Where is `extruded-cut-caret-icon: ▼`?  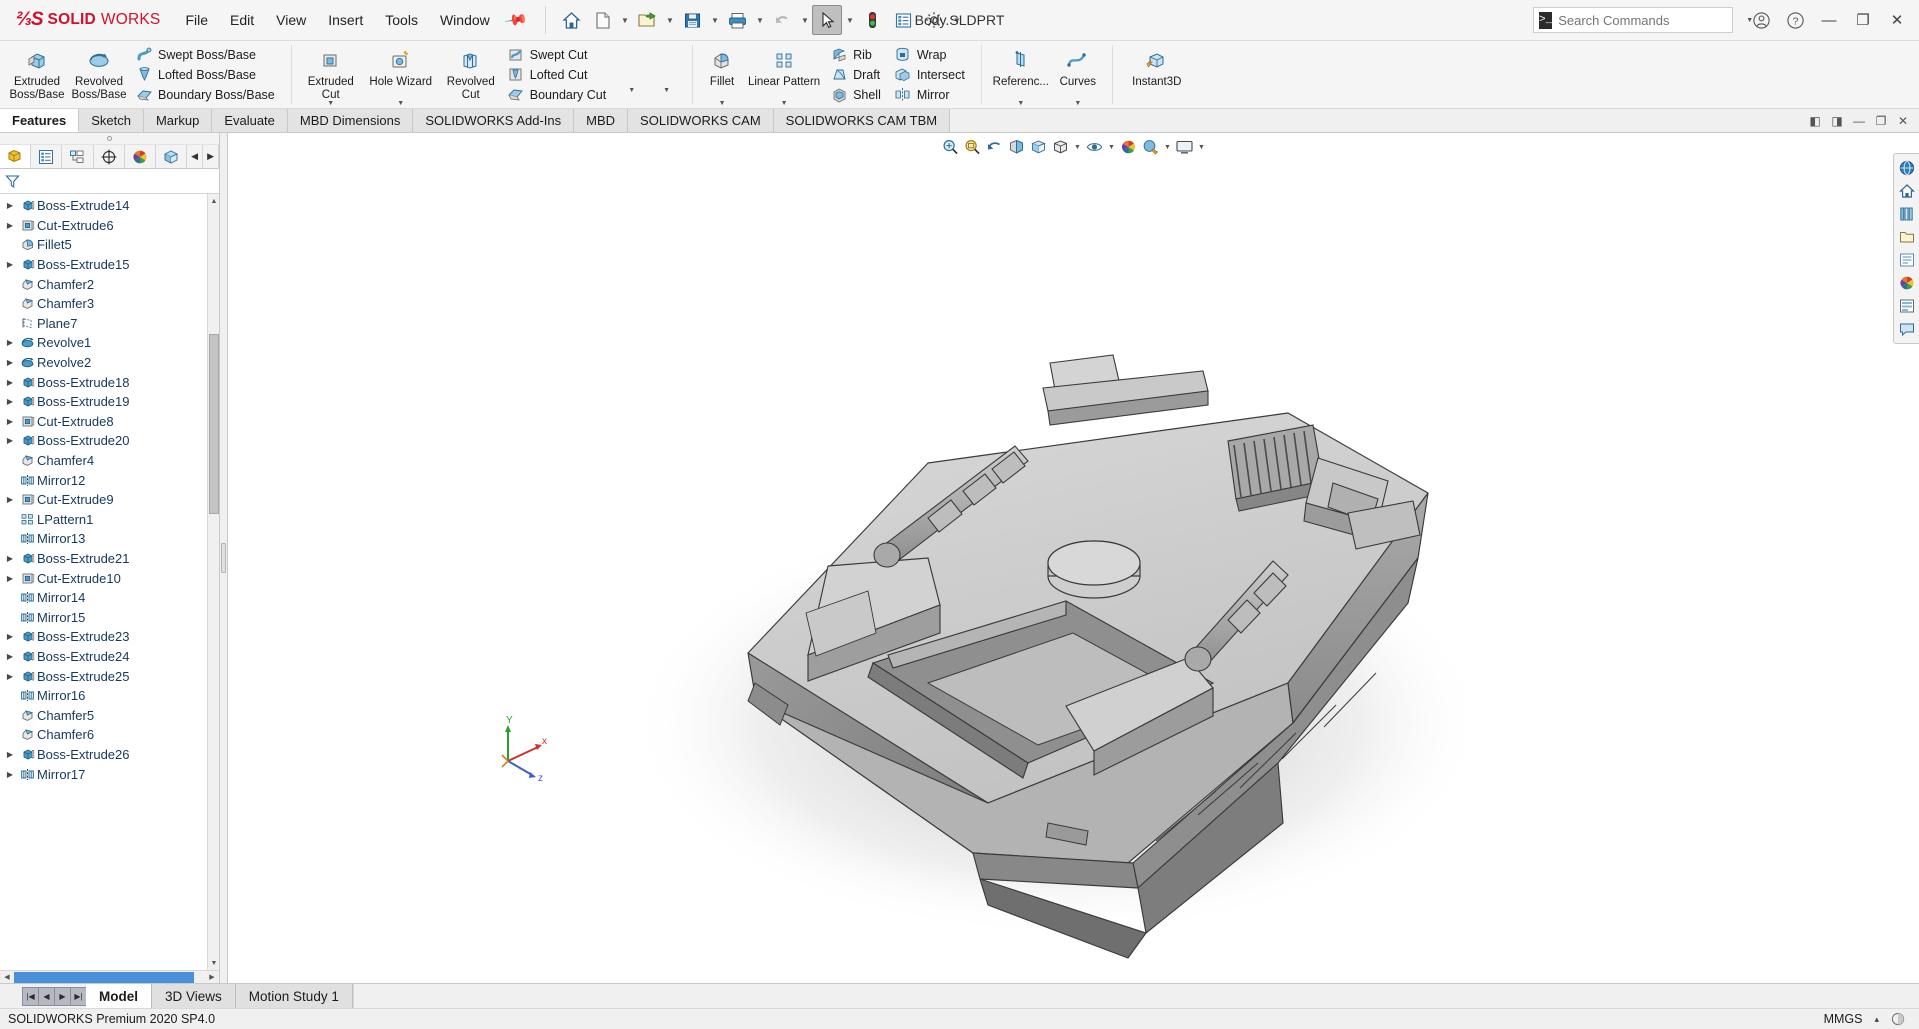
extruded-cut-caret-icon: ▼ is located at coordinates (330, 103).